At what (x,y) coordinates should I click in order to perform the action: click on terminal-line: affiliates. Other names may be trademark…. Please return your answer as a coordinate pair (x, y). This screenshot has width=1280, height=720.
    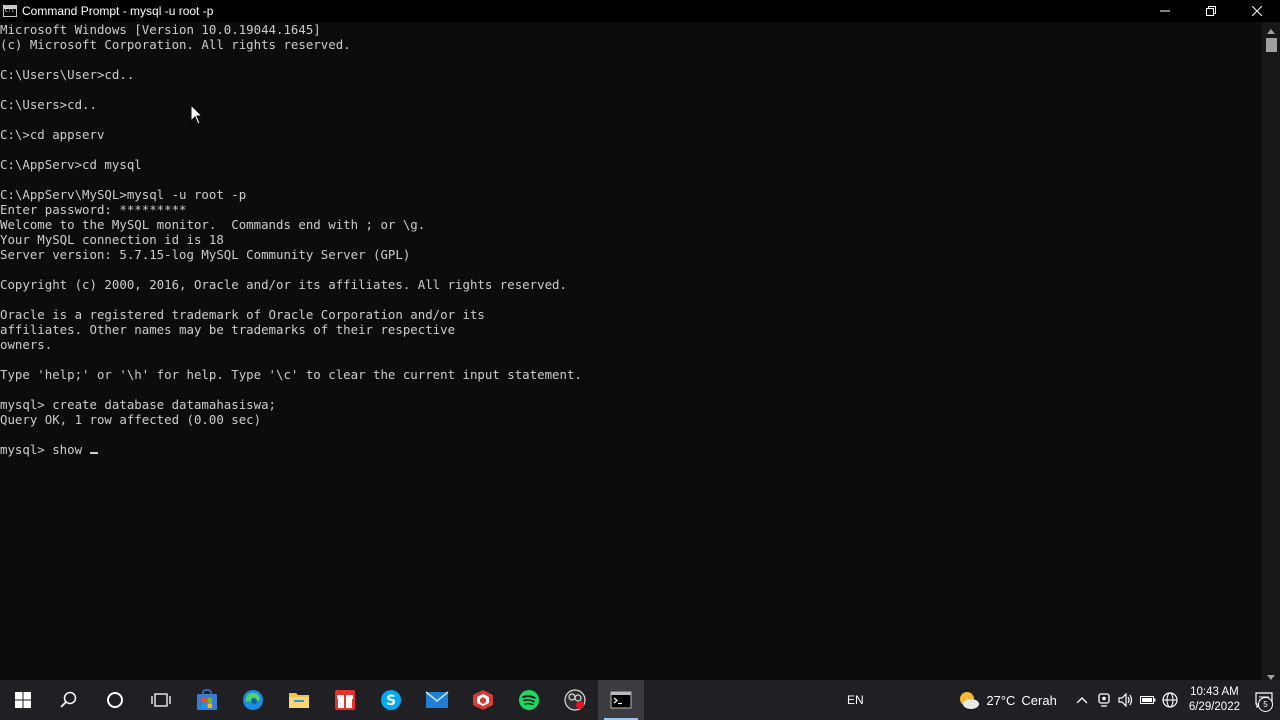
    Looking at the image, I should click on (228, 329).